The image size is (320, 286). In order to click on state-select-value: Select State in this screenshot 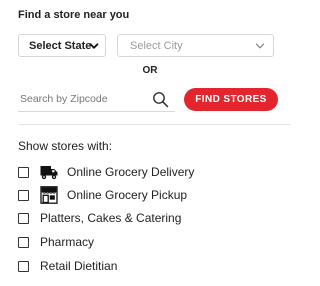, I will do `click(60, 45)`.